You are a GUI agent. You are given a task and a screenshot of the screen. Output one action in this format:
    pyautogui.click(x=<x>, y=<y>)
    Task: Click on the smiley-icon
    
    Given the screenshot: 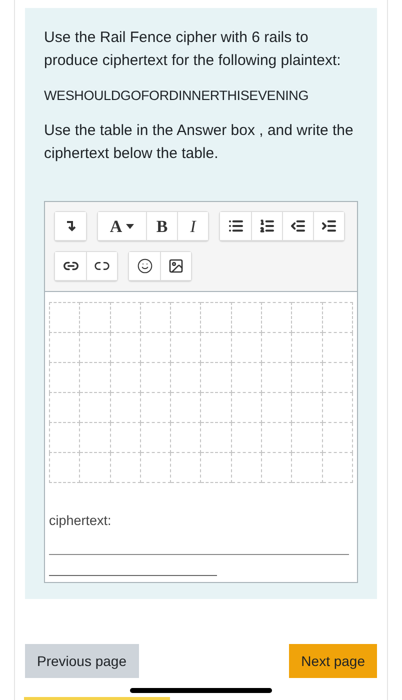 What is the action you would take?
    pyautogui.click(x=144, y=266)
    